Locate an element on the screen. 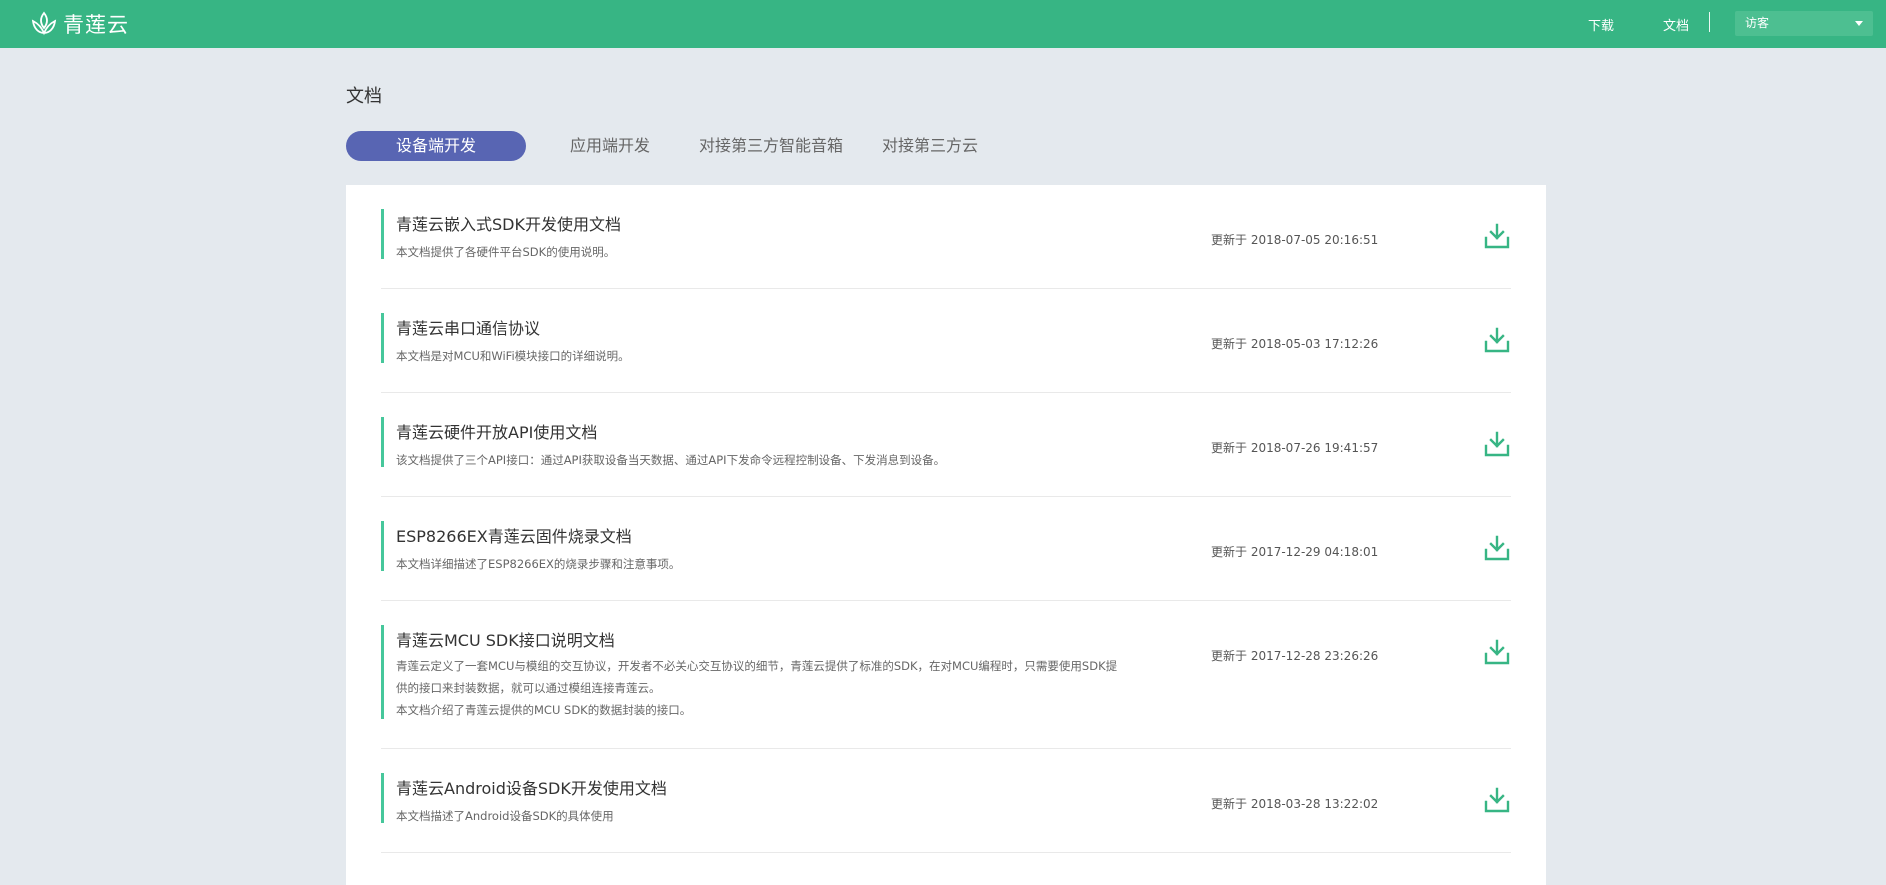 The width and height of the screenshot is (1886, 885). logo-text: 青莲云 is located at coordinates (96, 25).